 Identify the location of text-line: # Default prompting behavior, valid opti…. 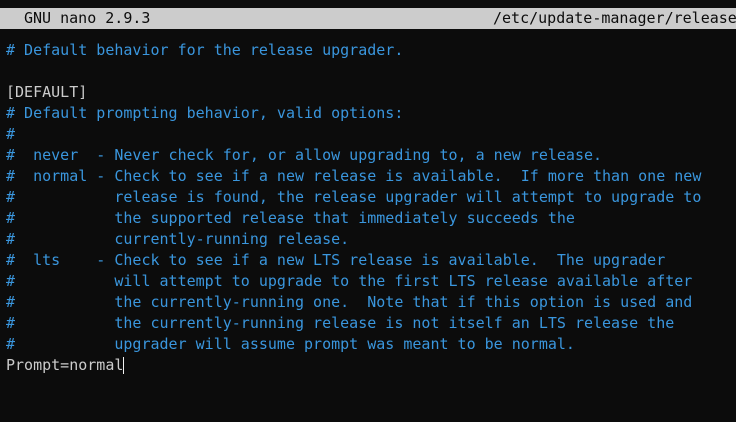
(371, 113).